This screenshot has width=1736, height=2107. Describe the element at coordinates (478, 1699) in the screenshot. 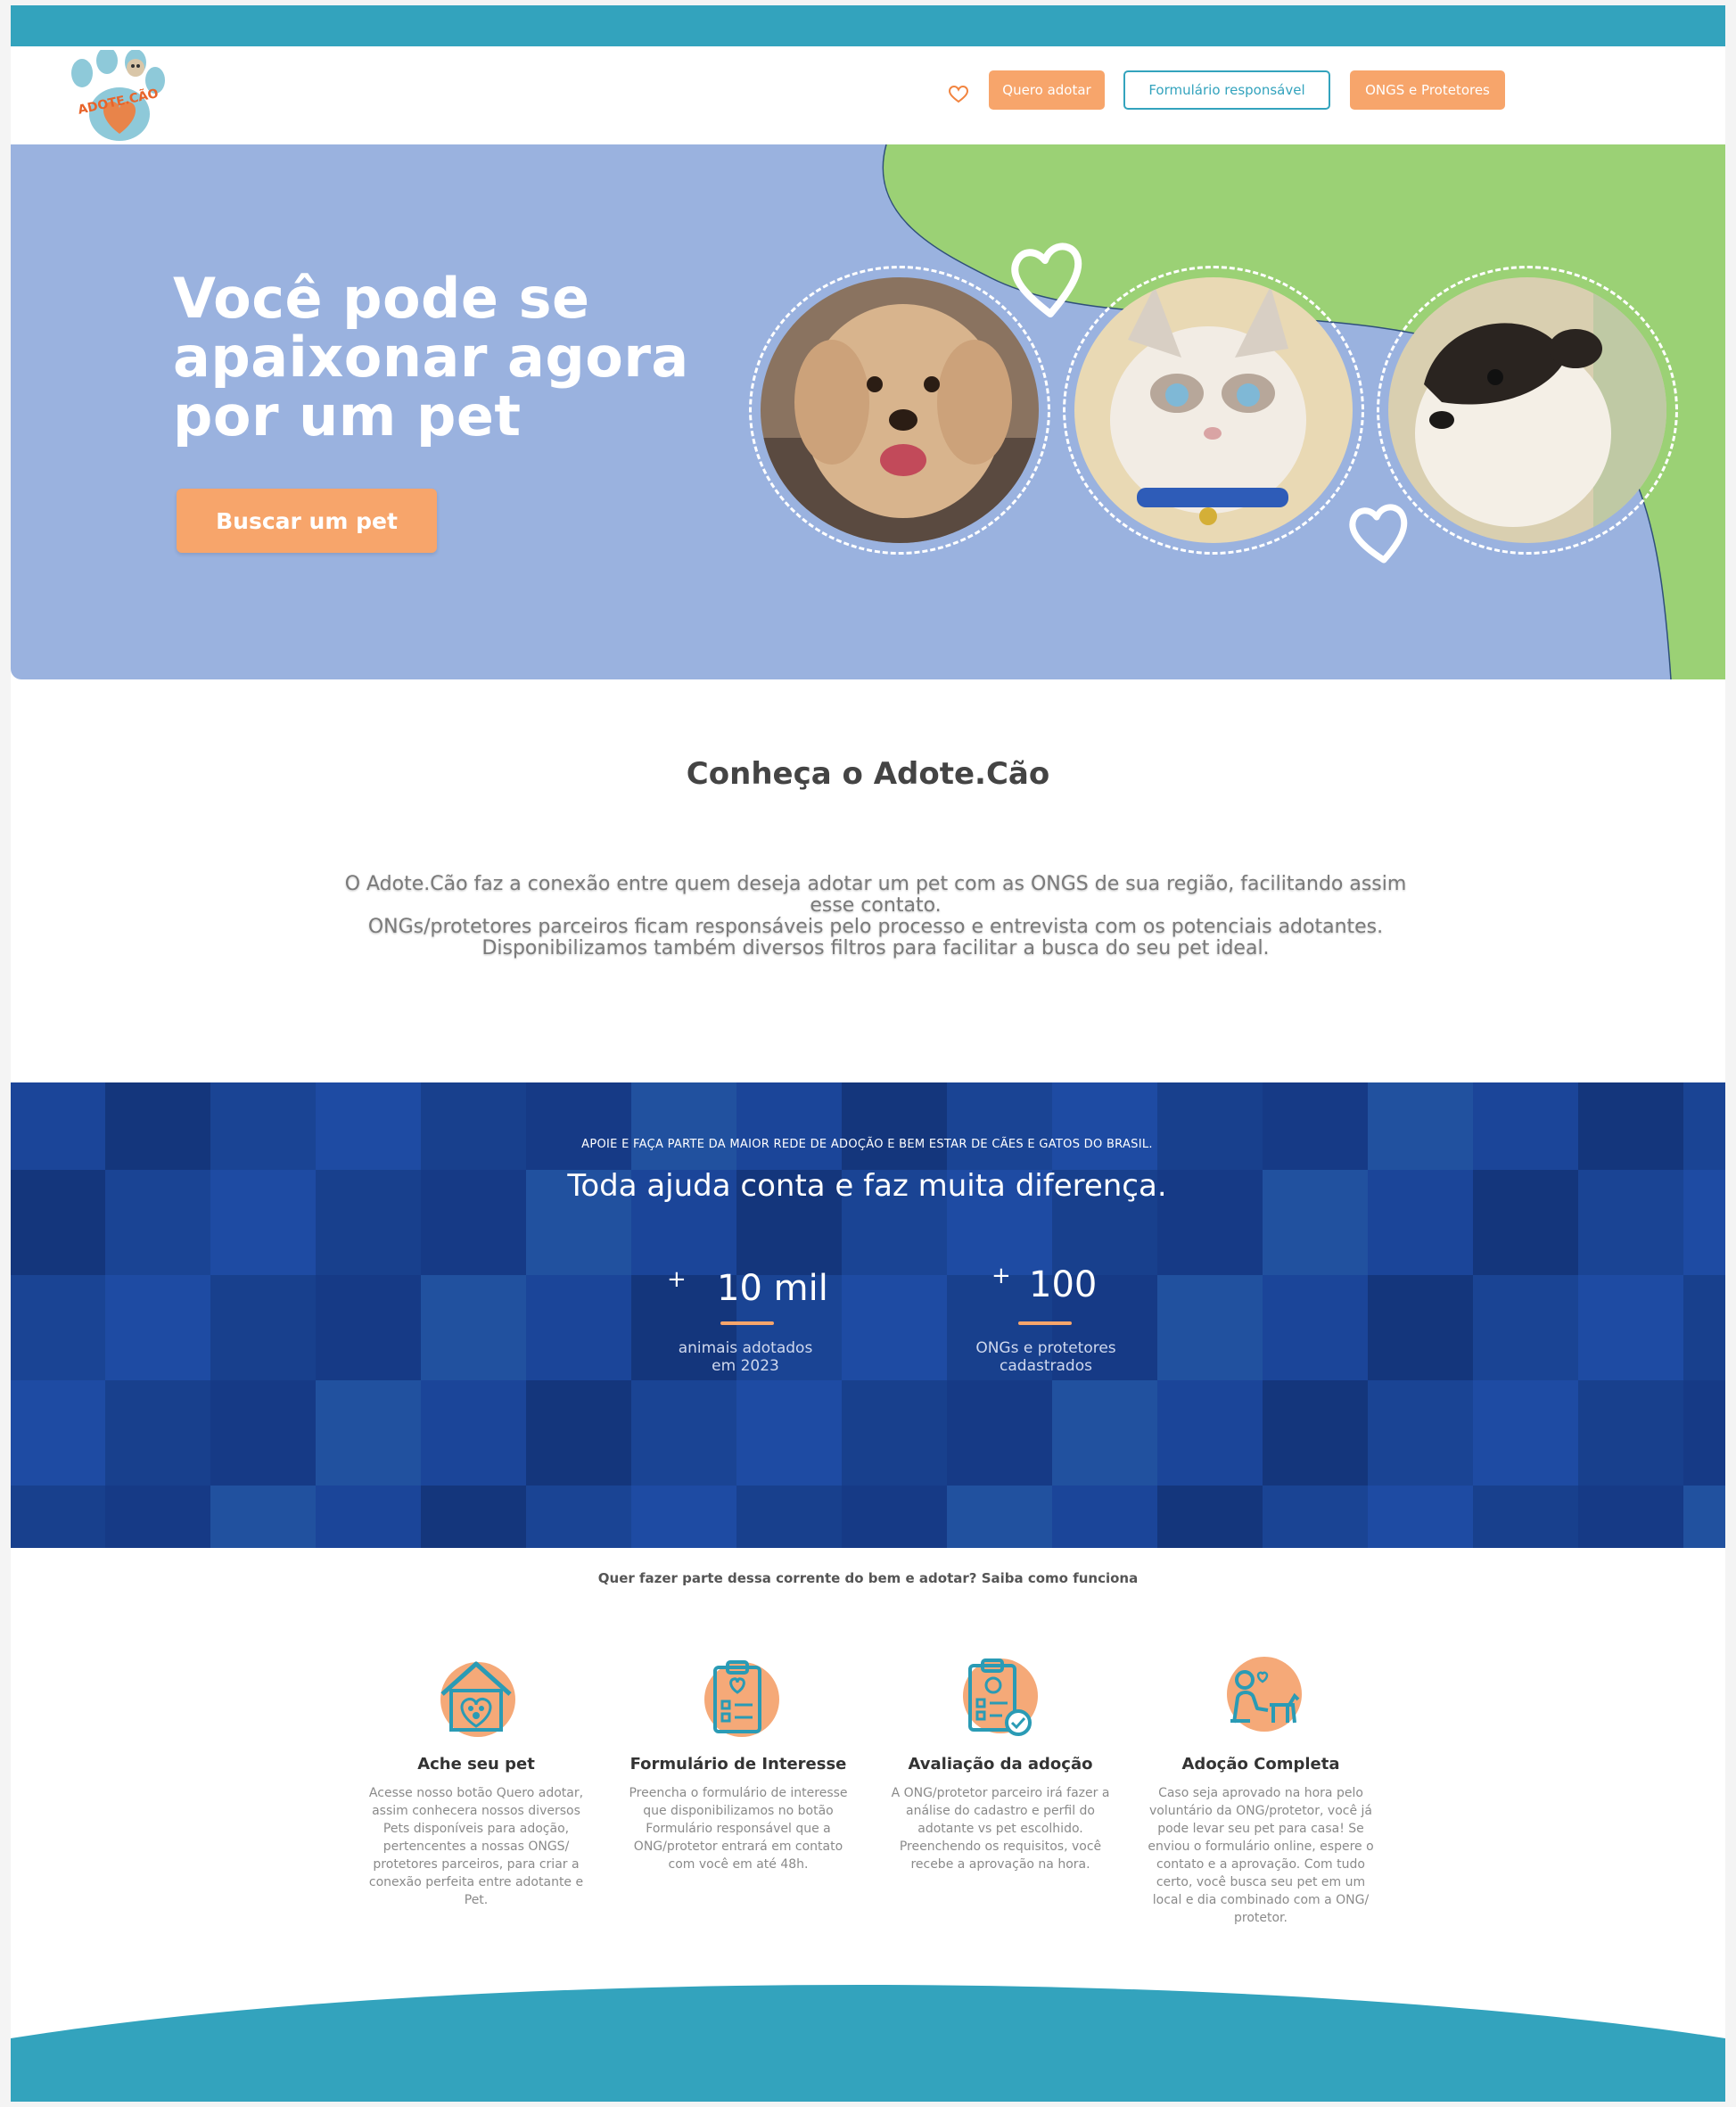

I see `house-paw-icon` at that location.